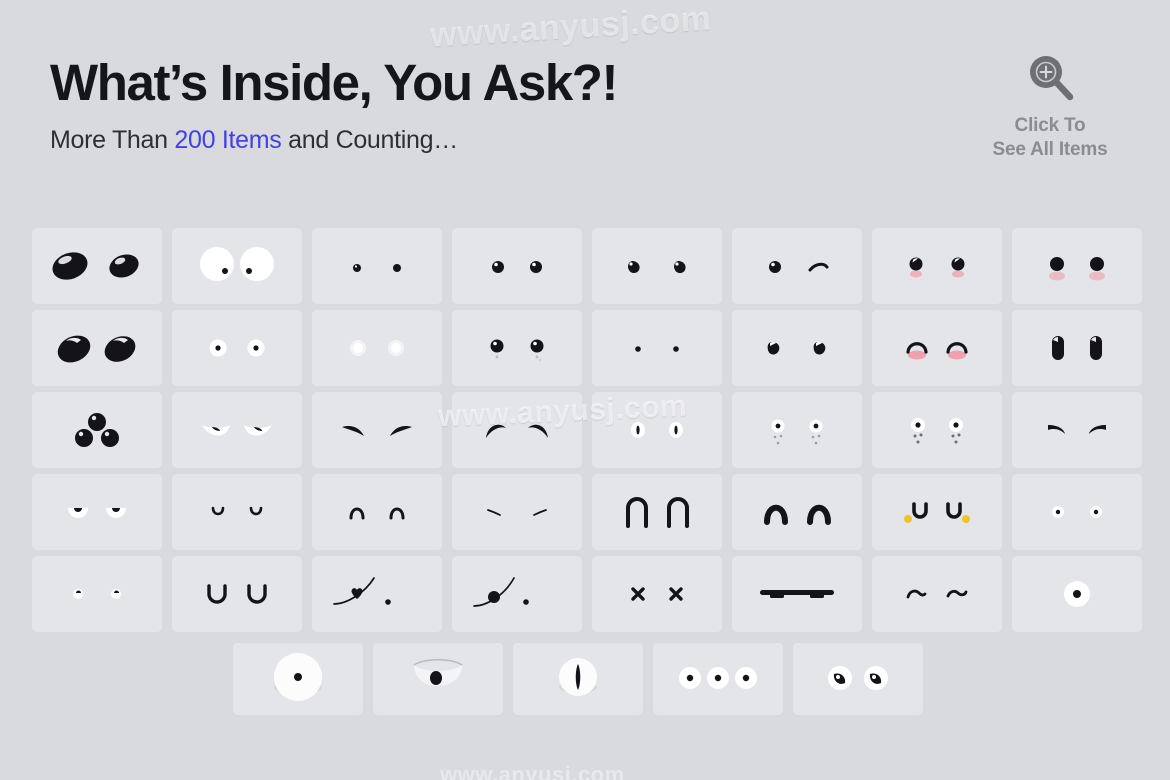 The width and height of the screenshot is (1170, 780). What do you see at coordinates (532, 771) in the screenshot?
I see `watermark-bottom: www.anyusj.com` at bounding box center [532, 771].